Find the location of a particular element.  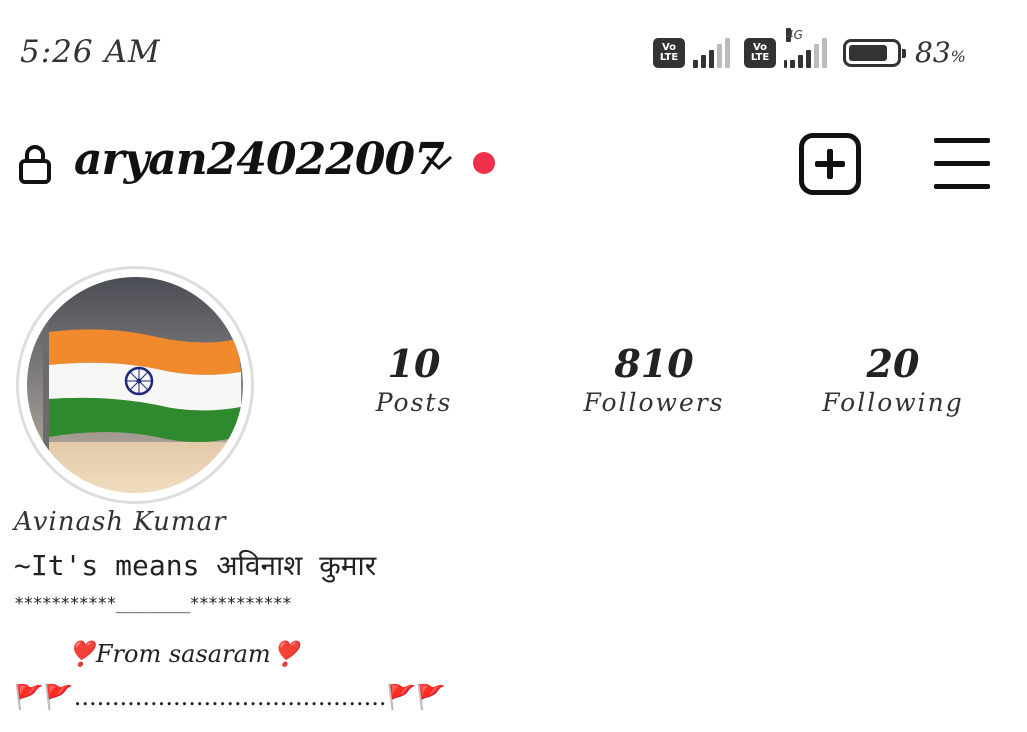

stat-following-label: Following is located at coordinates (893, 402).